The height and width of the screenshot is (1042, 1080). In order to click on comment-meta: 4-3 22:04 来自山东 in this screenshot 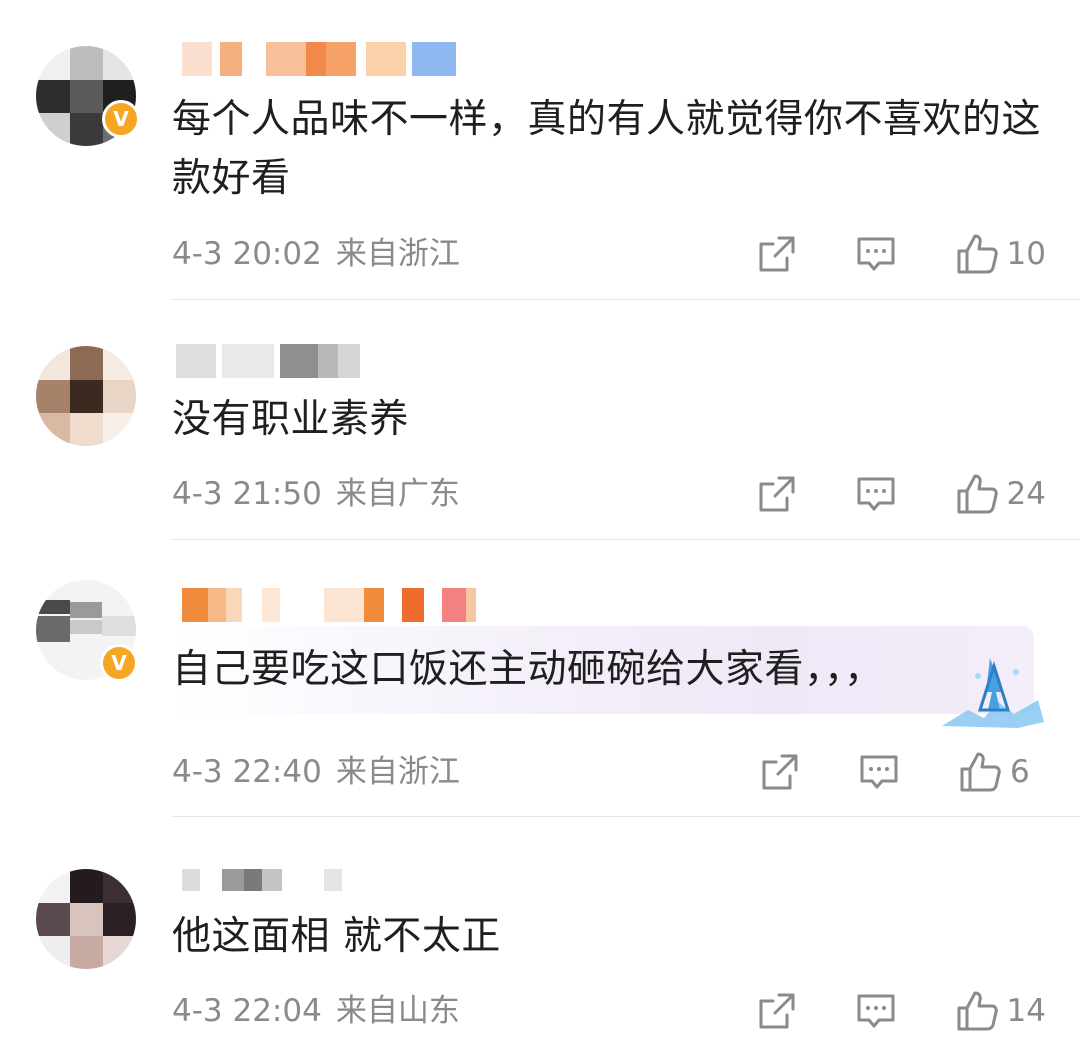, I will do `click(316, 1011)`.